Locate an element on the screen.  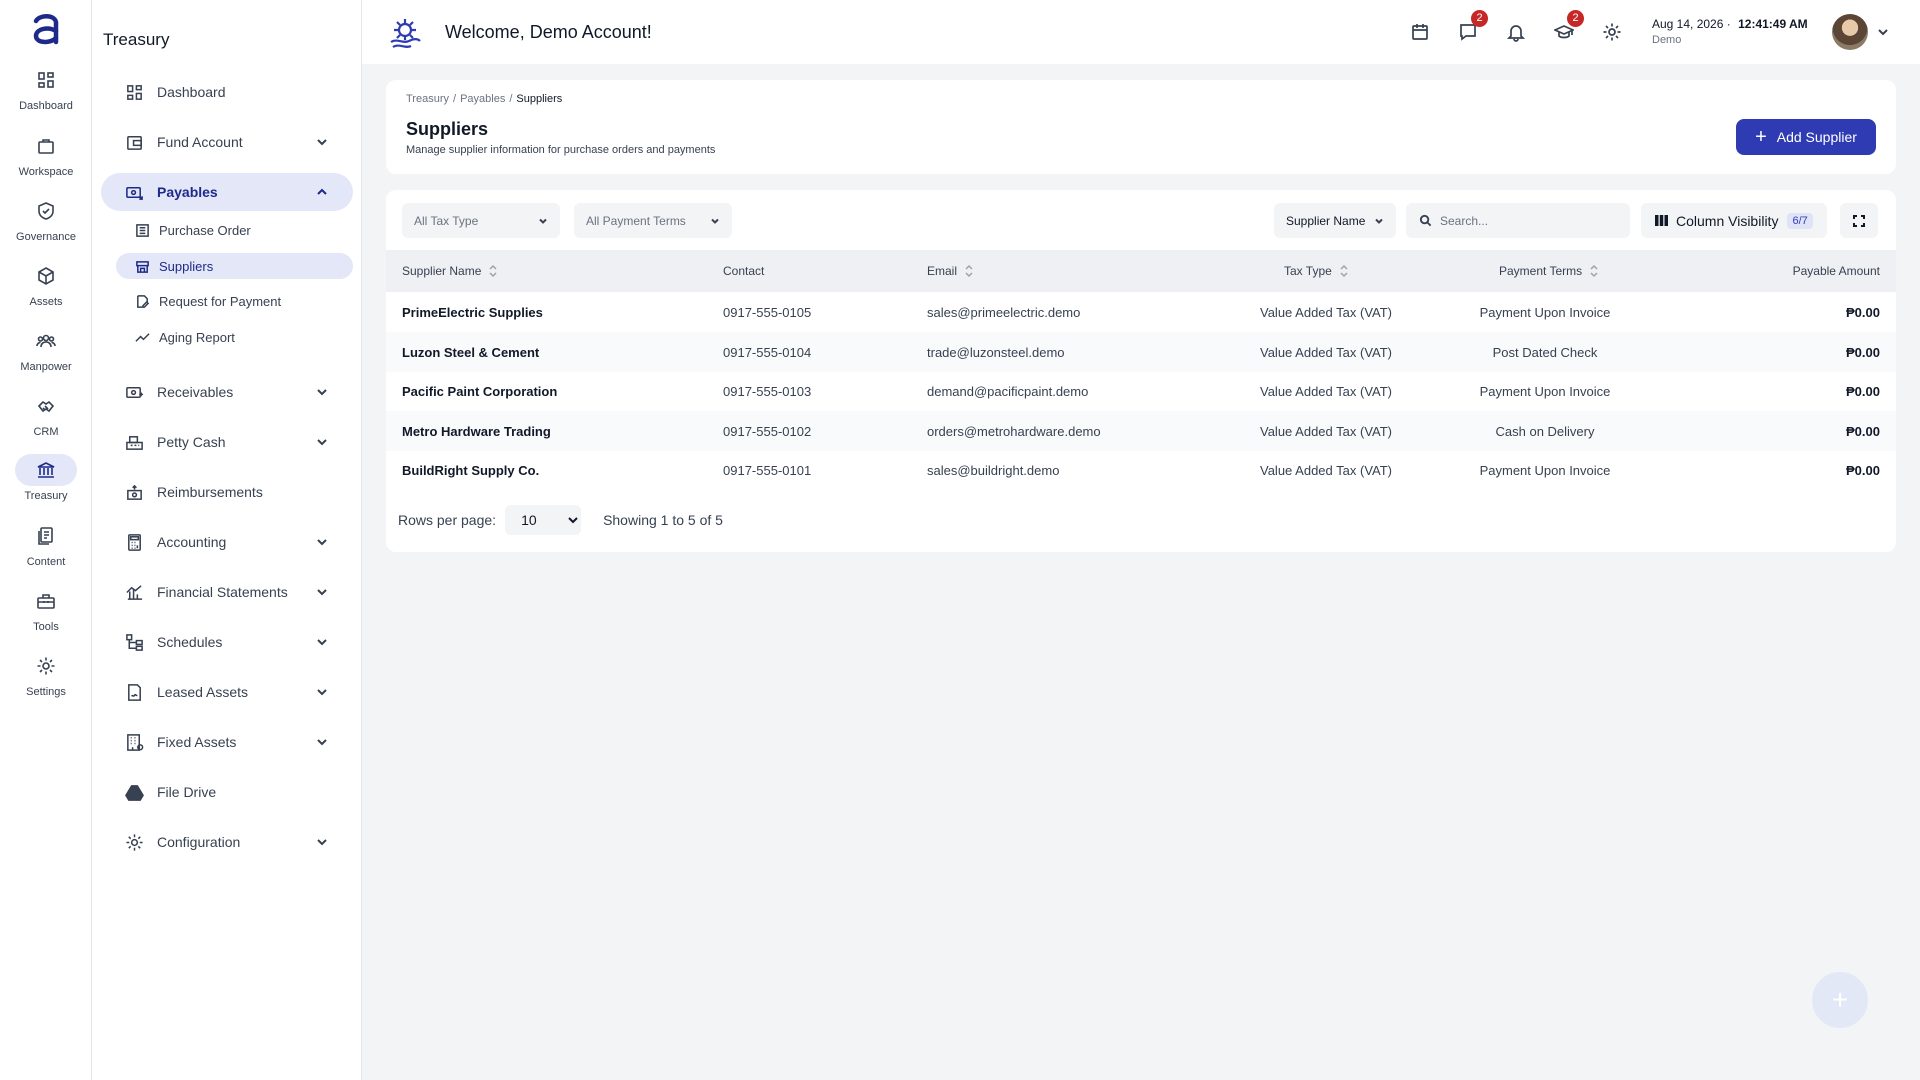
rows-per-page-label: Rows per page: is located at coordinates (447, 520).